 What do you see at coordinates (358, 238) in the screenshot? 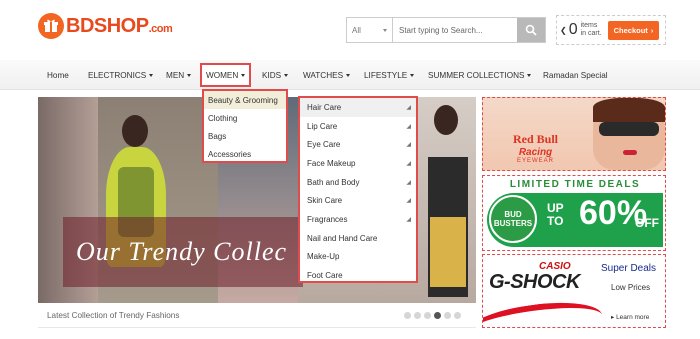
I see `submenu-item-nail-hand-care: Nail and Hand Care` at bounding box center [358, 238].